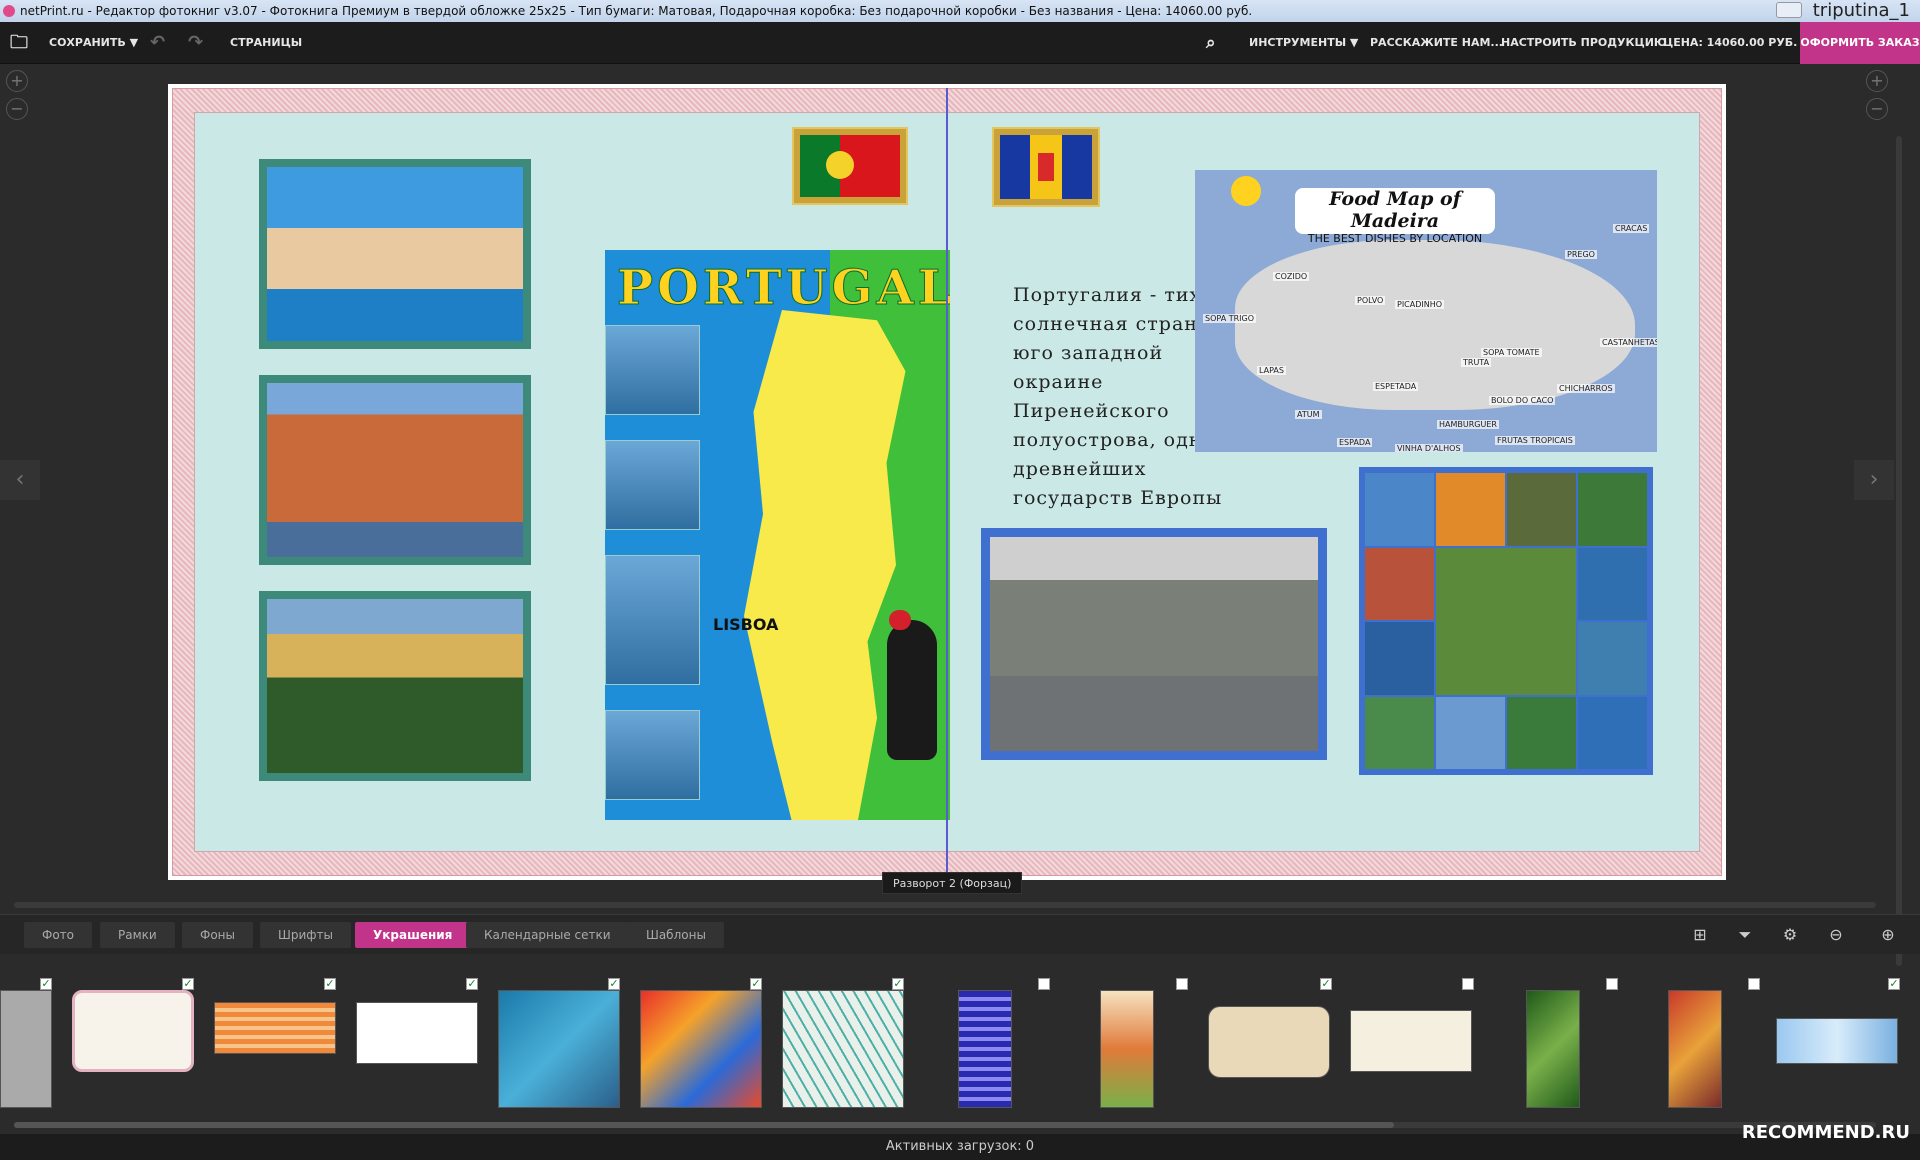 The image size is (1920, 1160). I want to click on app-icon, so click(9, 11).